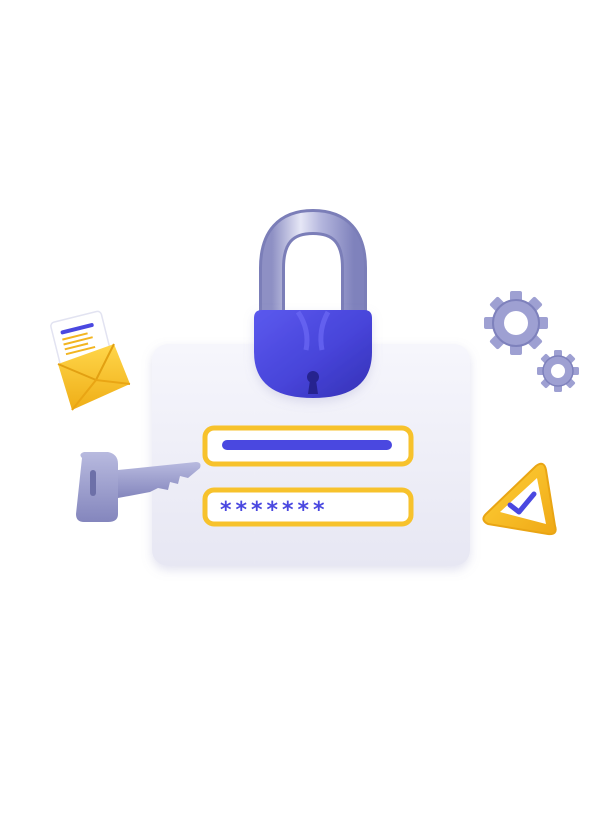  Describe the element at coordinates (516, 323) in the screenshot. I see `gear-icon` at that location.